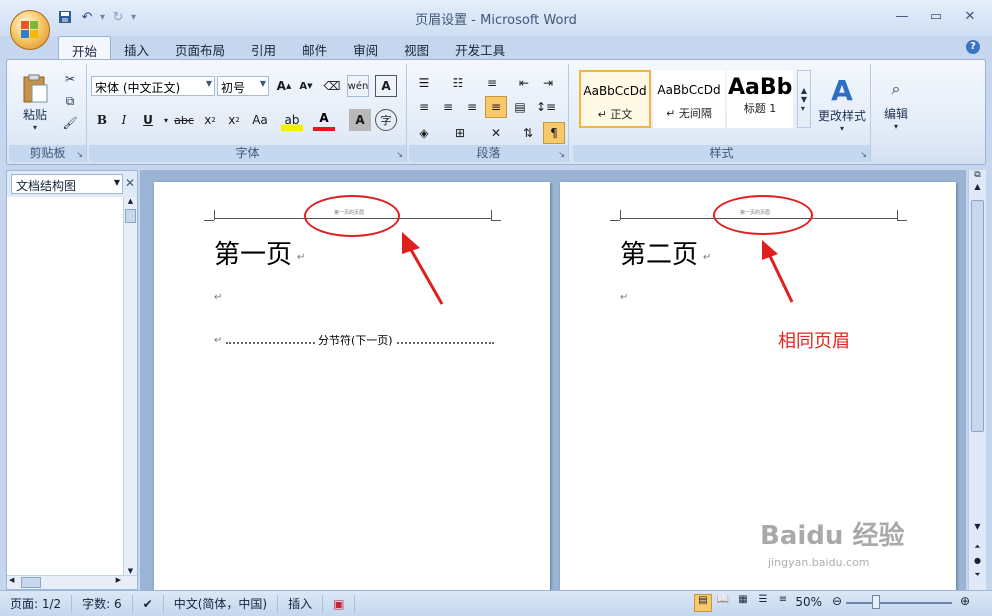  Describe the element at coordinates (11, 580) in the screenshot. I see `nav-scroll-left-icon: ◀` at that location.